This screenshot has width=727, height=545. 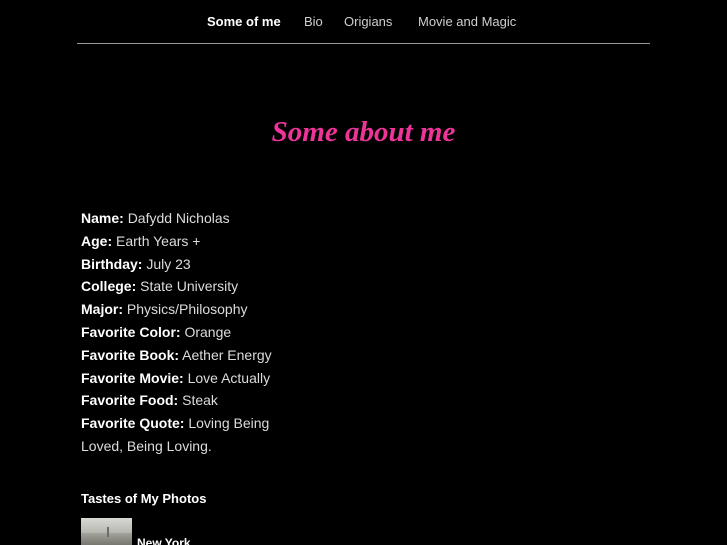 I want to click on profile-value: Aether Energy, so click(x=227, y=354).